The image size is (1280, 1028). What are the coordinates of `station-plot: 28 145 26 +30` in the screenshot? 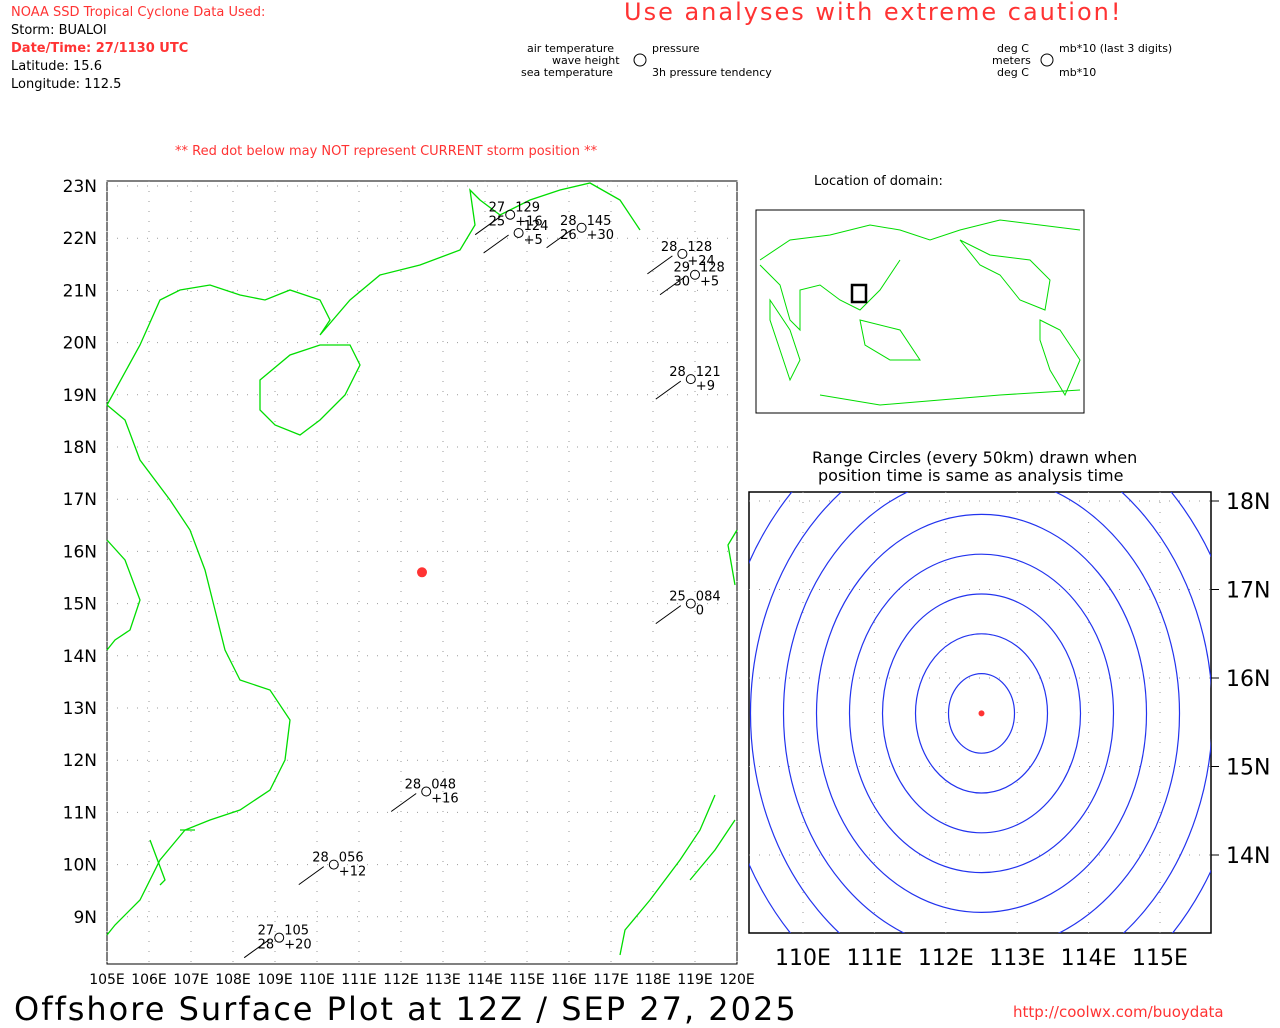 It's located at (580, 231).